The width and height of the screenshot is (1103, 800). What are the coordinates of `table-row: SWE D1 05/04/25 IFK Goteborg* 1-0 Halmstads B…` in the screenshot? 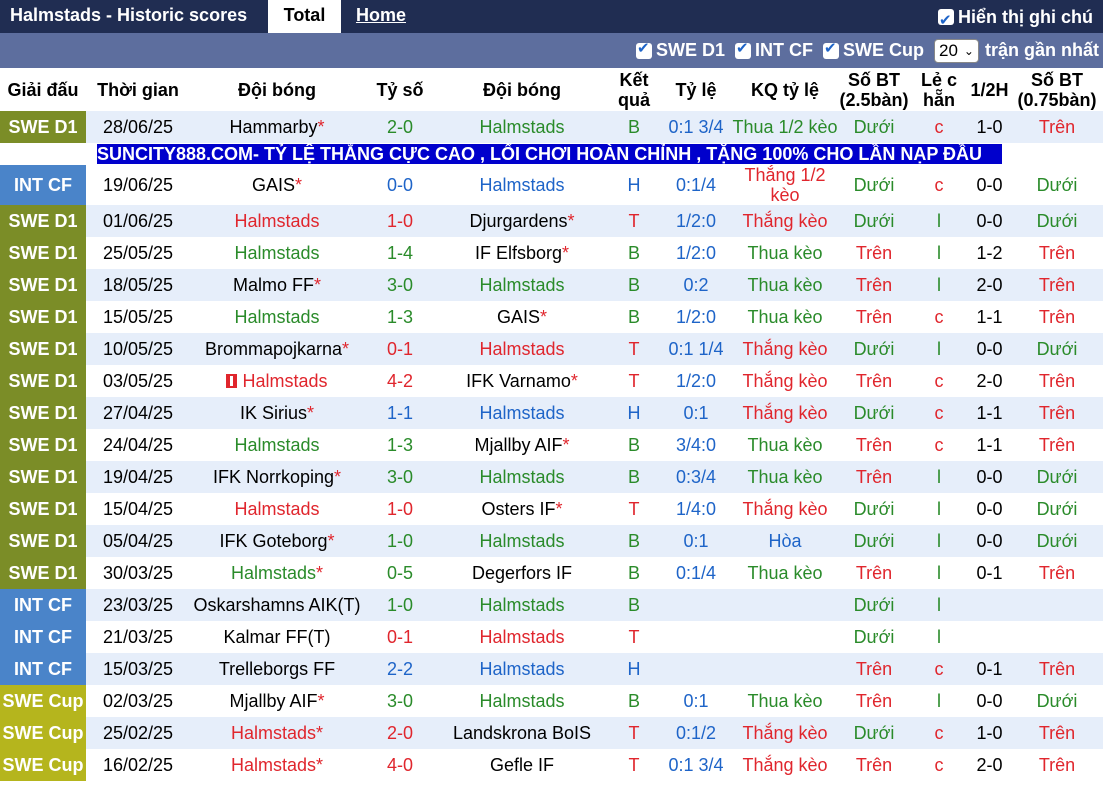 It's located at (551, 541).